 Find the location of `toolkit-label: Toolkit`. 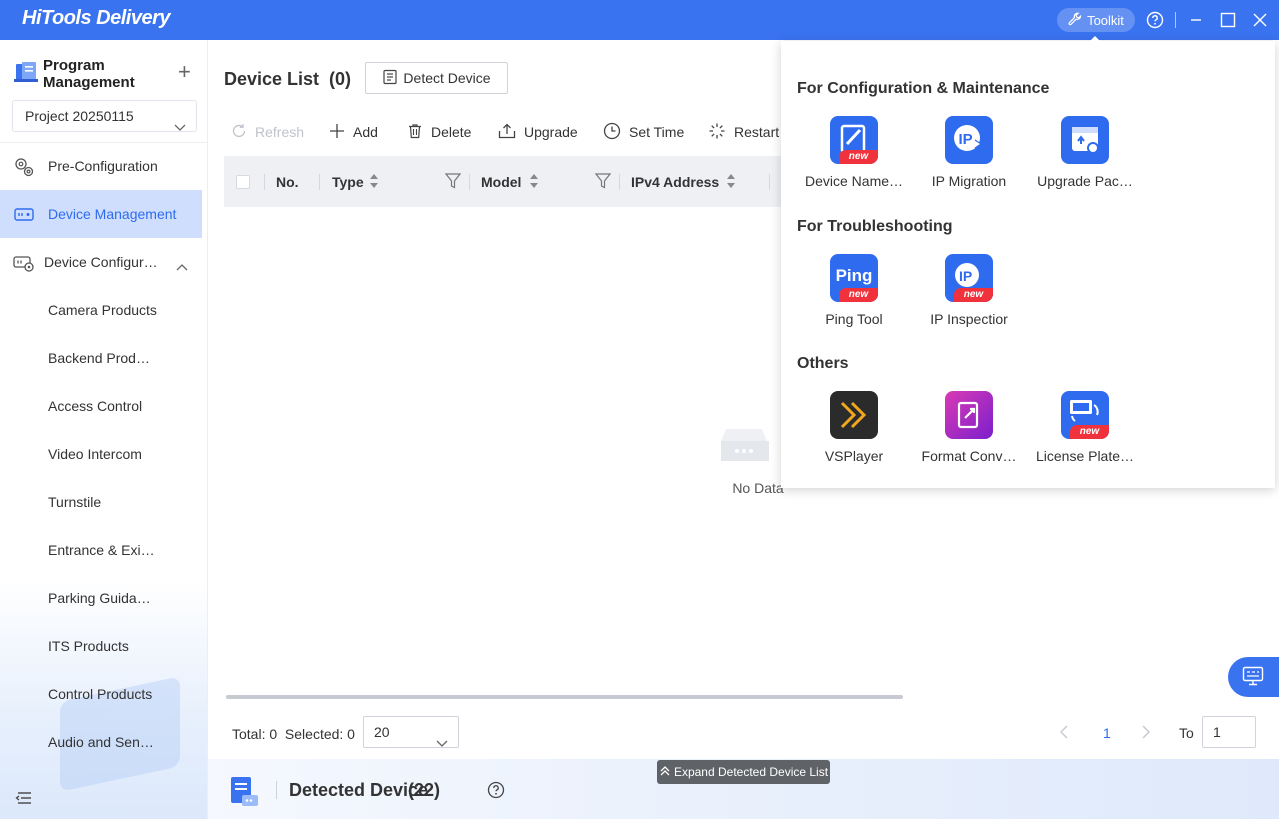

toolkit-label: Toolkit is located at coordinates (1105, 20).